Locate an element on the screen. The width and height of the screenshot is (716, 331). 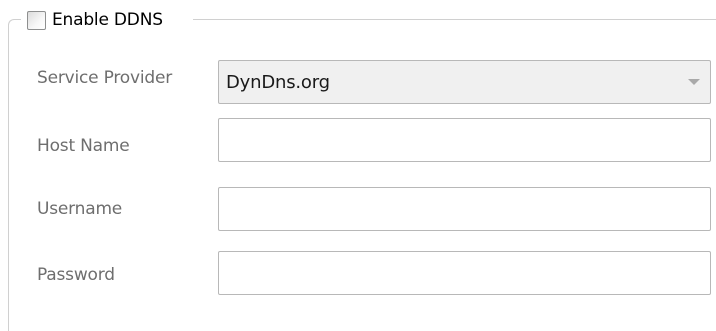
service-provider-value: DynDns.org is located at coordinates (278, 82).